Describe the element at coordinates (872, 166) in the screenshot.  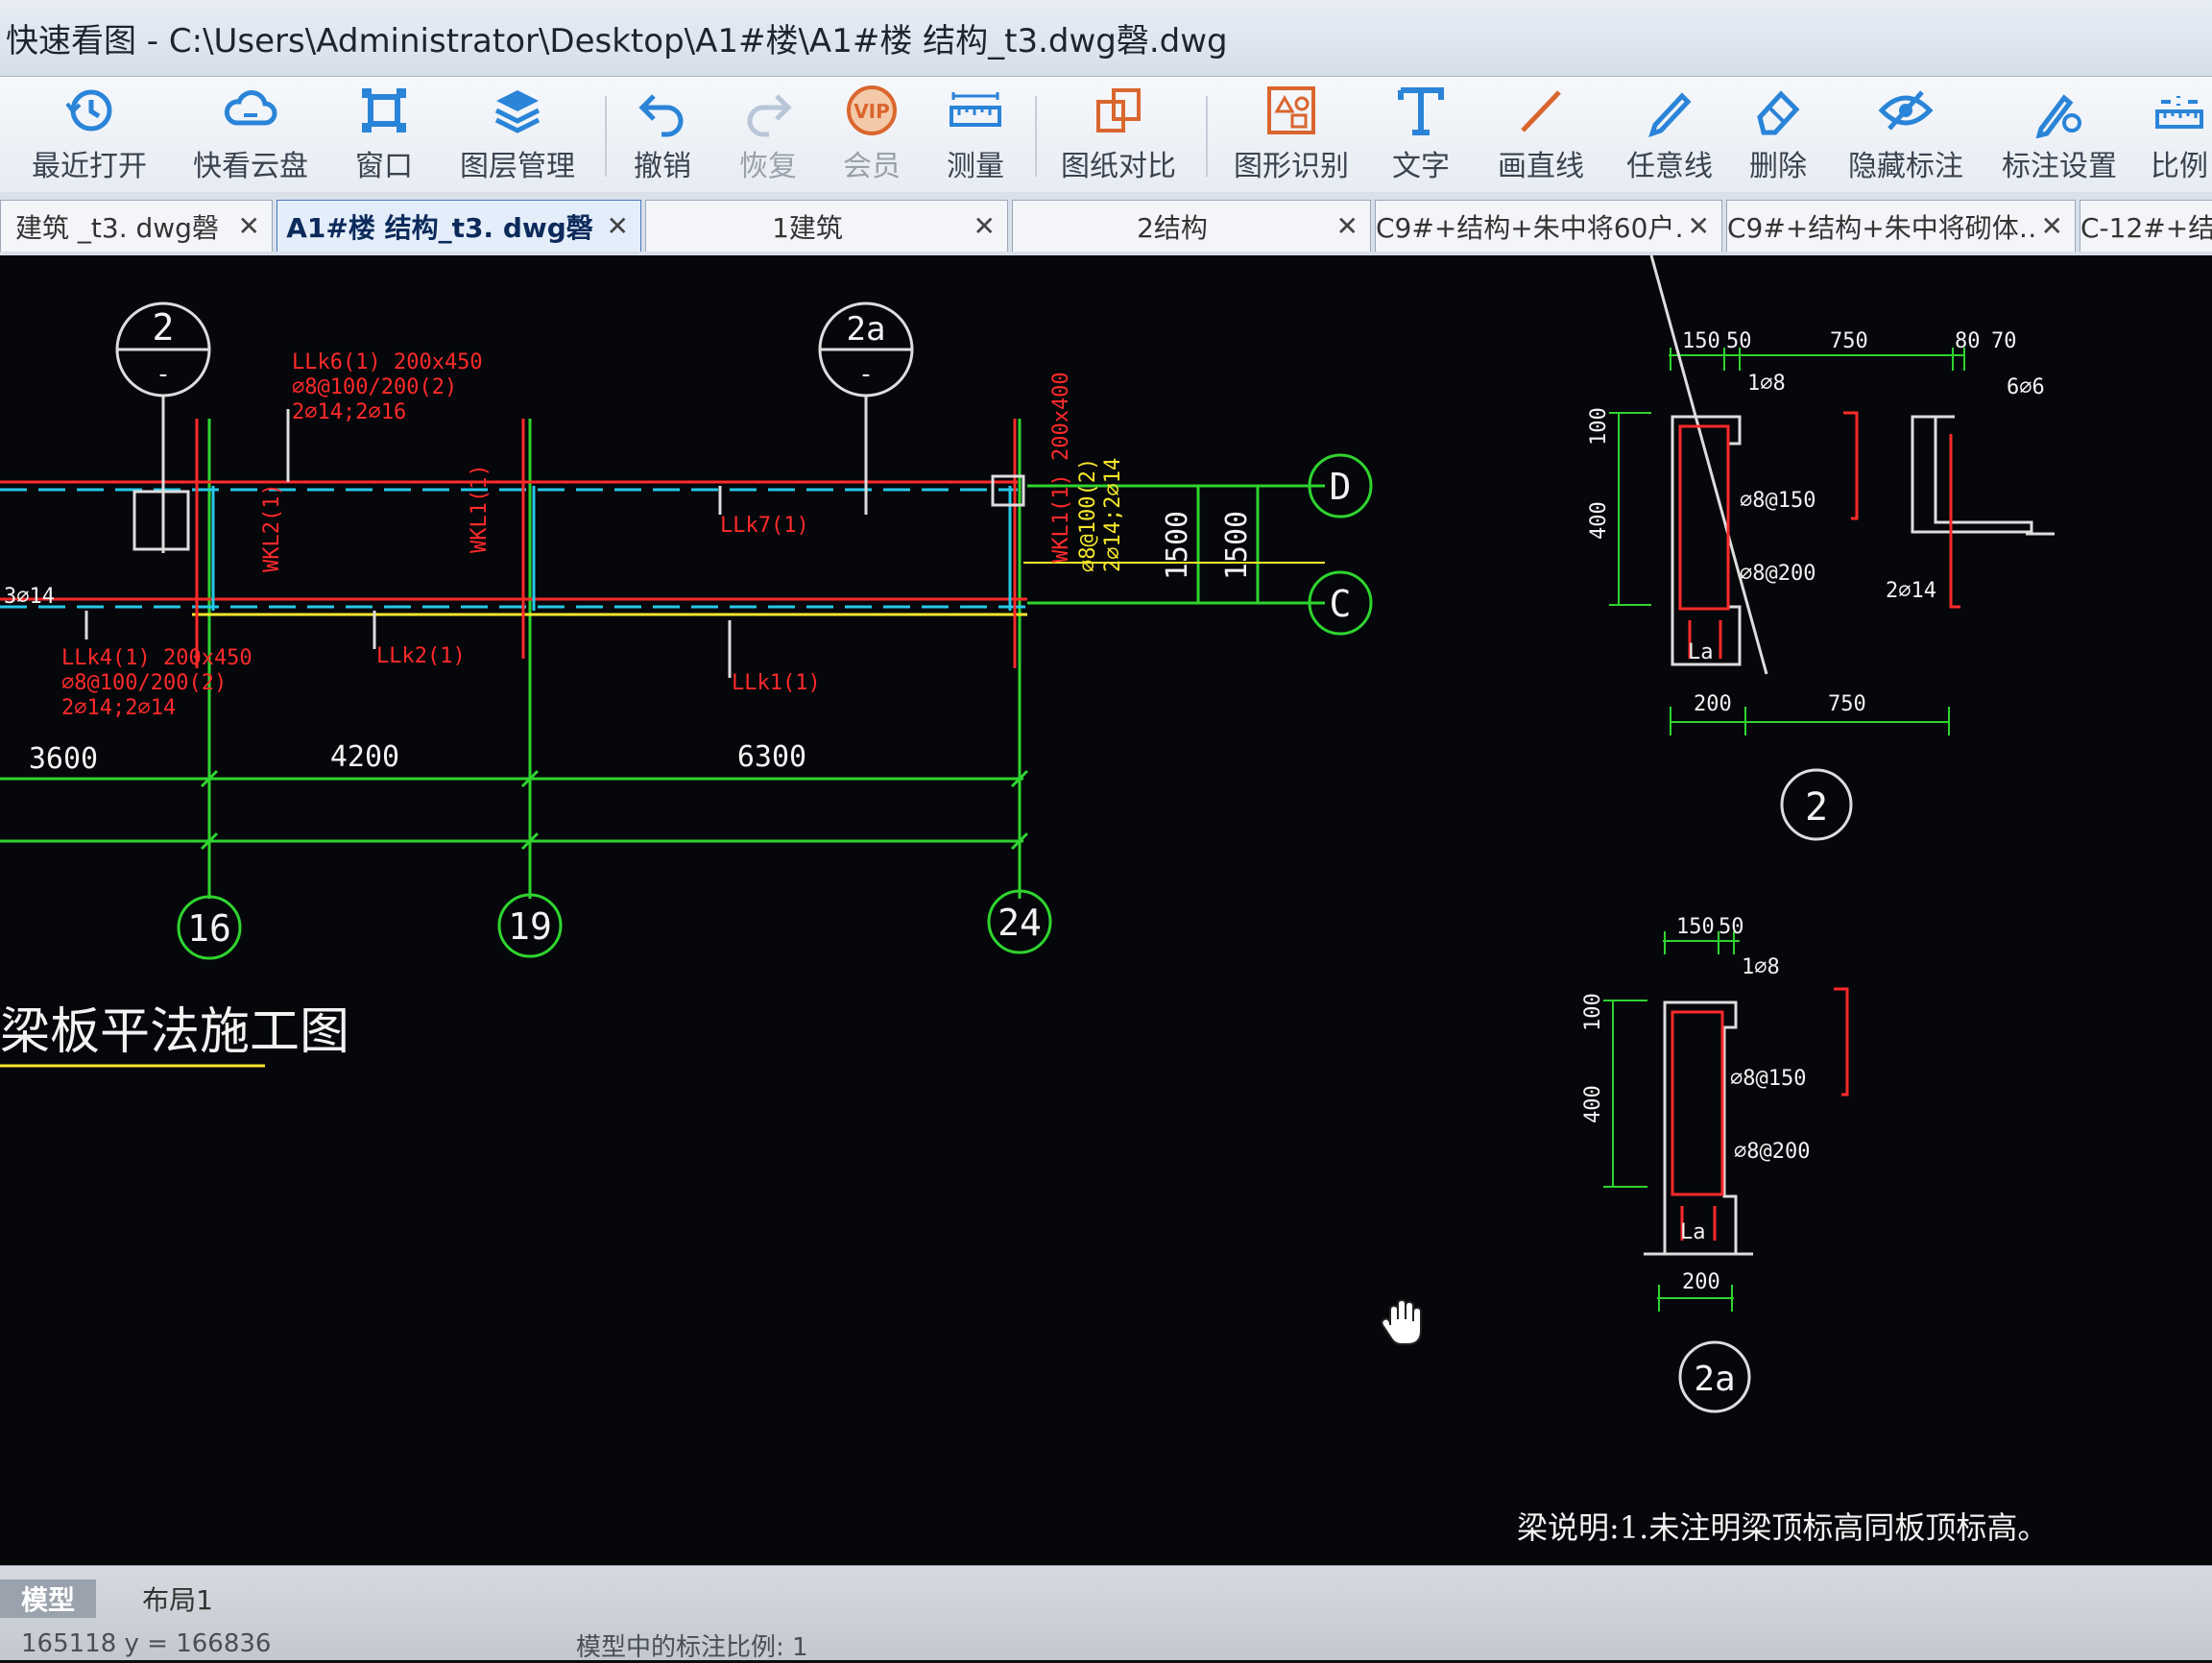
I see `vip-member-label: 会员` at that location.